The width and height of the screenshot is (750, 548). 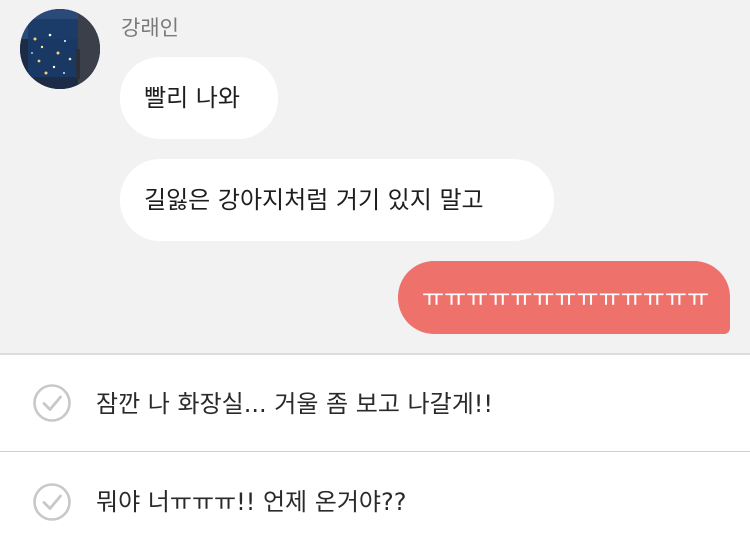 I want to click on message-text: 빨리 나와, so click(x=192, y=98).